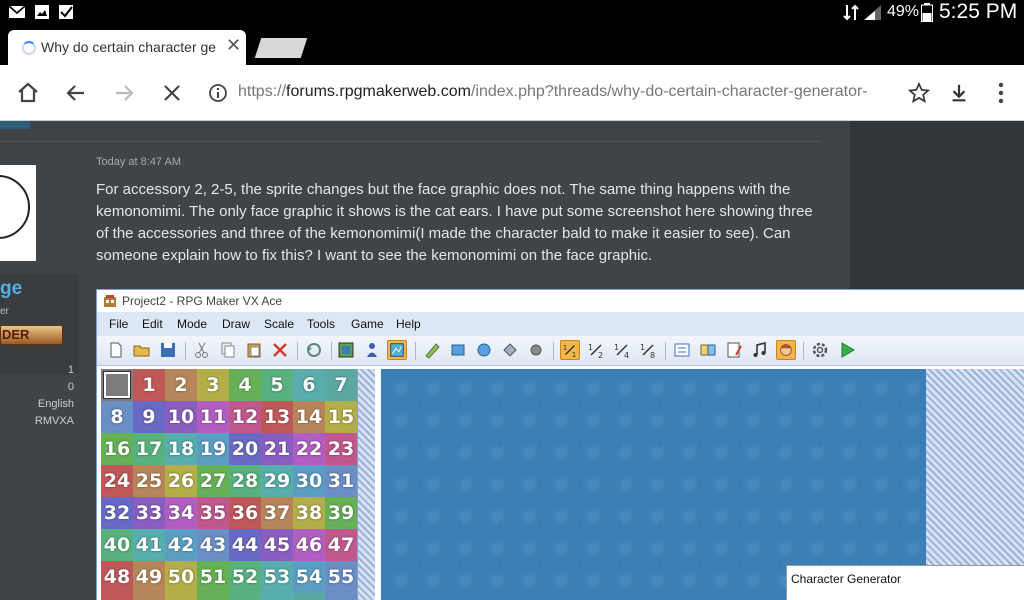 The image size is (1024, 600). I want to click on character-generator-window: Character Generator, so click(905, 582).